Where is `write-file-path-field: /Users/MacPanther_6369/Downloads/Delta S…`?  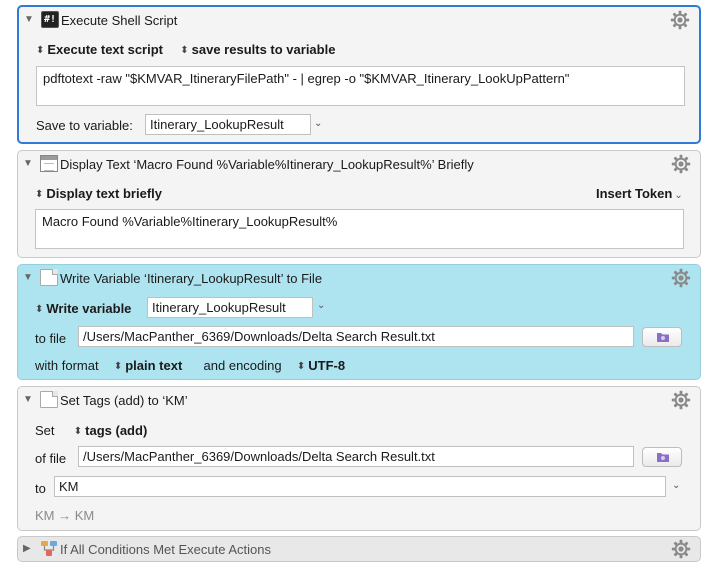 write-file-path-field: /Users/MacPanther_6369/Downloads/Delta S… is located at coordinates (356, 336).